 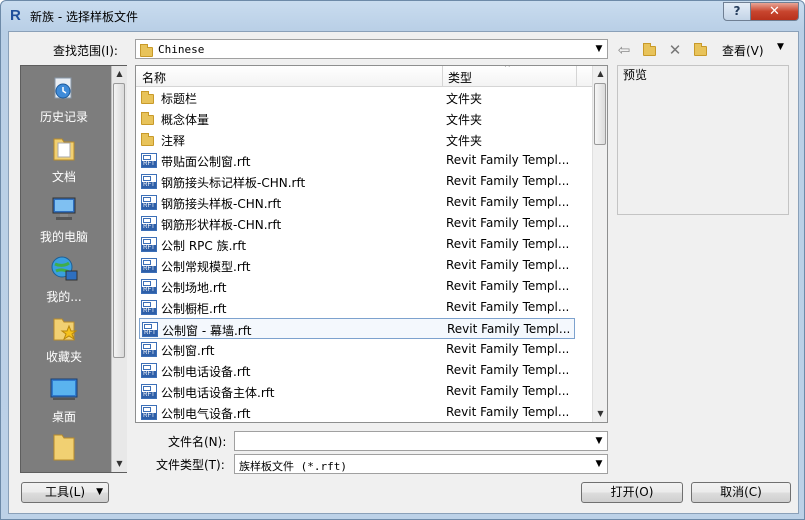 I want to click on help-button: ?, so click(x=737, y=11).